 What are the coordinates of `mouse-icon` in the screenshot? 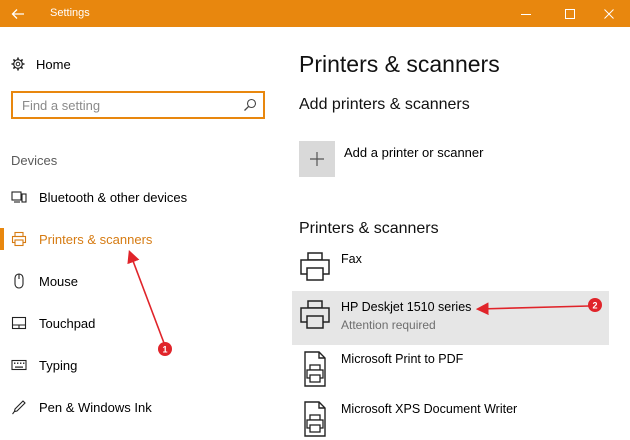 It's located at (19, 281).